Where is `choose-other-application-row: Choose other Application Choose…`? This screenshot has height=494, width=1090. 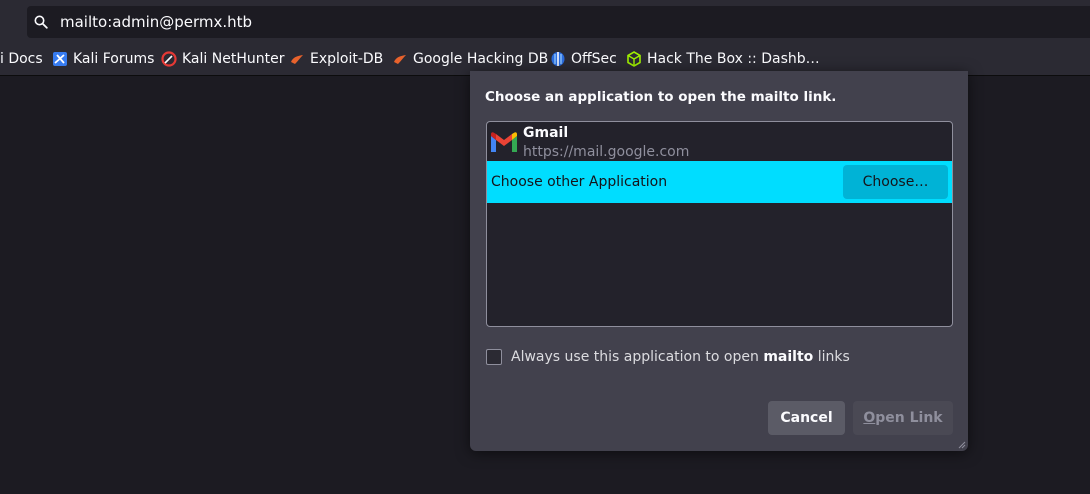
choose-other-application-row: Choose other Application Choose… is located at coordinates (719, 182).